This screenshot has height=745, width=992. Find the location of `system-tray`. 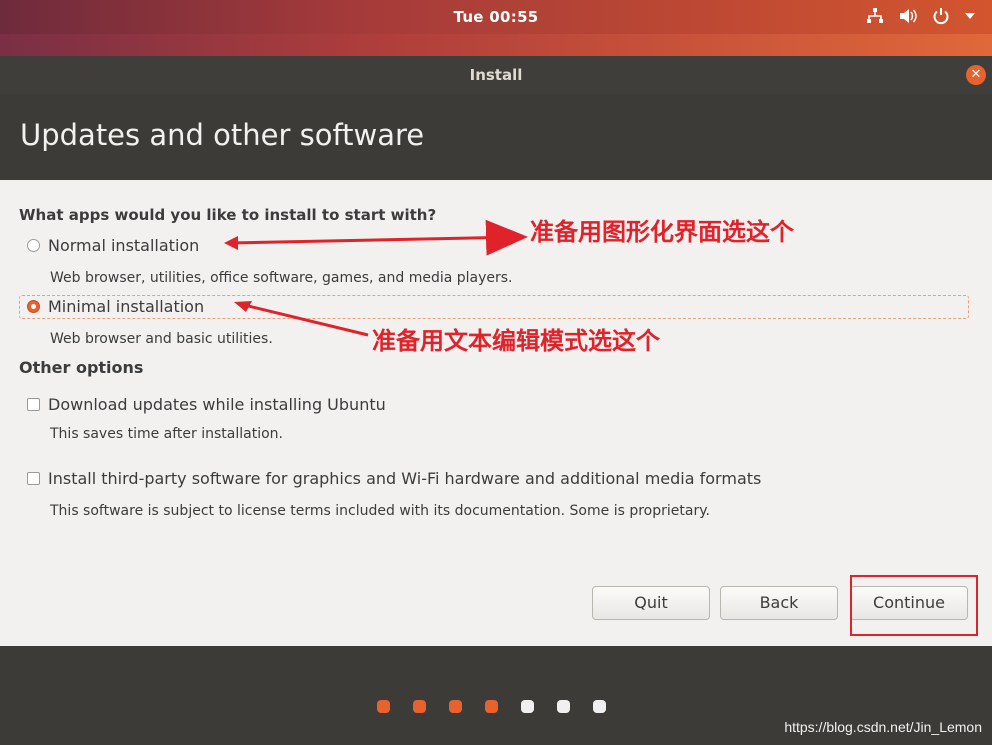

system-tray is located at coordinates (921, 16).